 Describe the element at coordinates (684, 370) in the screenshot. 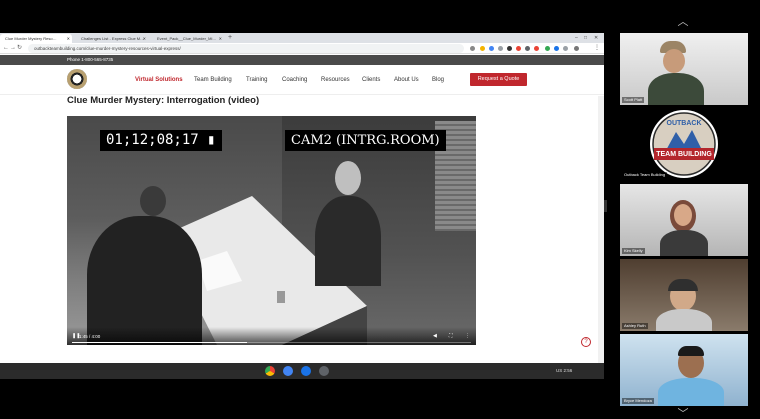

I see `participant-tile-active-speaker: Bryce Mendoza` at that location.